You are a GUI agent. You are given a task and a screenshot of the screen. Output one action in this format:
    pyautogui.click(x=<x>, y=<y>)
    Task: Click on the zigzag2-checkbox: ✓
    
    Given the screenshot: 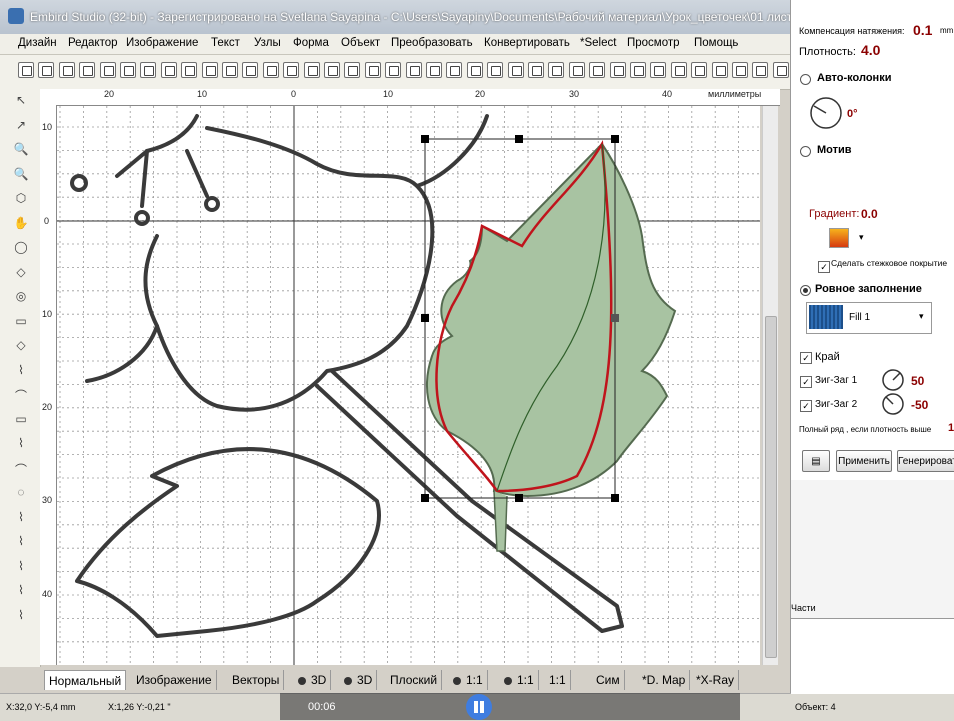 What is the action you would take?
    pyautogui.click(x=806, y=406)
    